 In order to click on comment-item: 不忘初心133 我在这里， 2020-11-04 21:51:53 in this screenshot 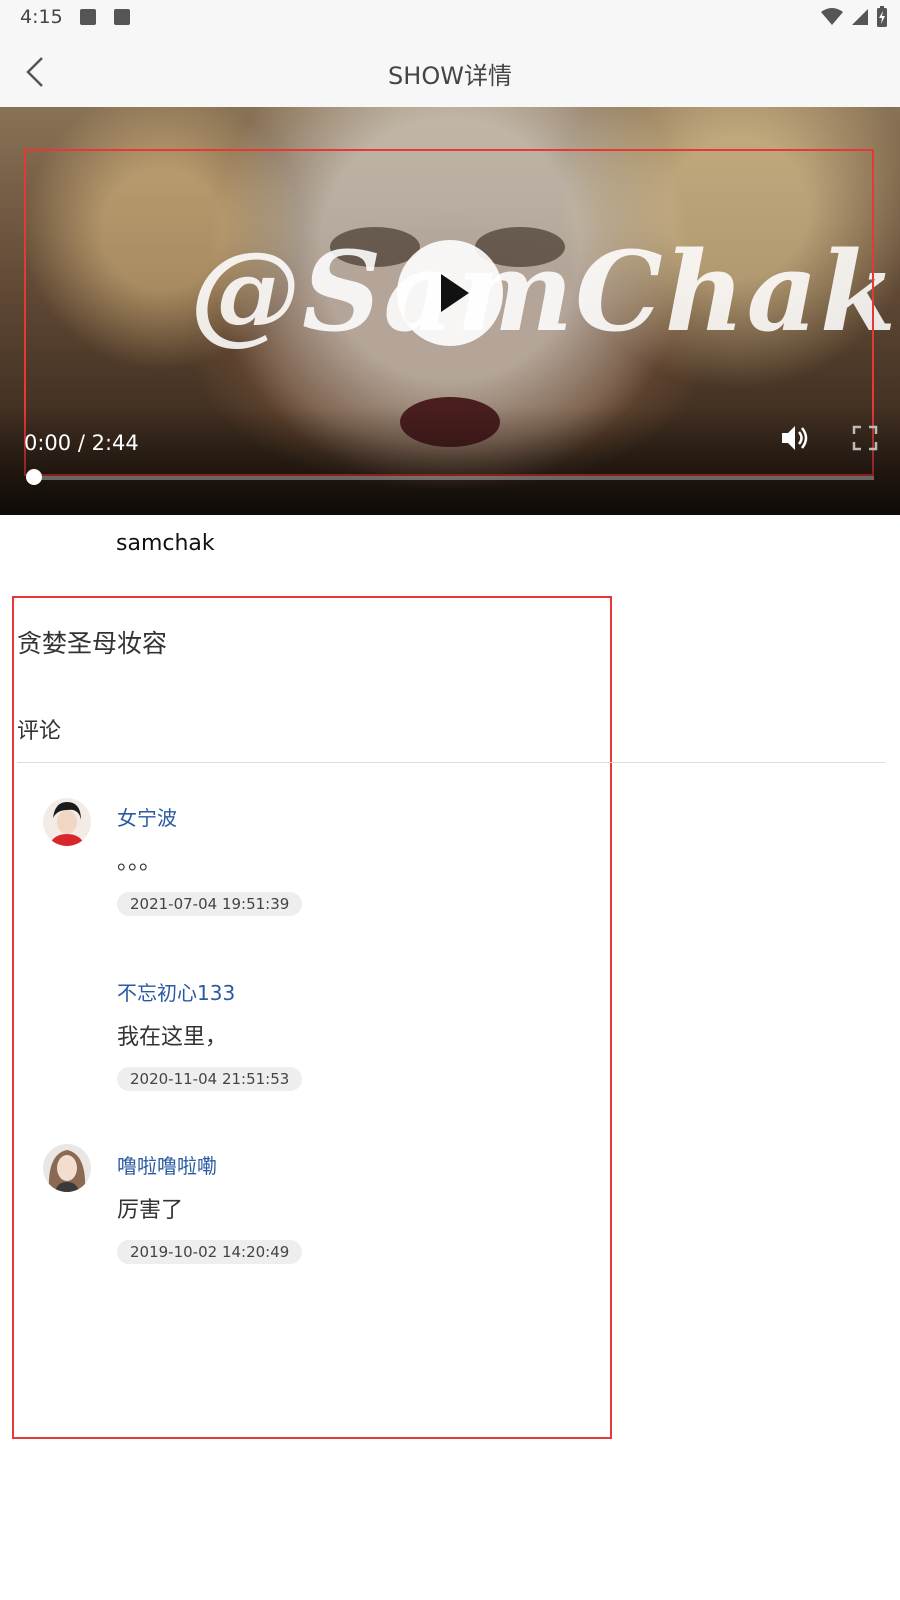, I will do `click(450, 1035)`.